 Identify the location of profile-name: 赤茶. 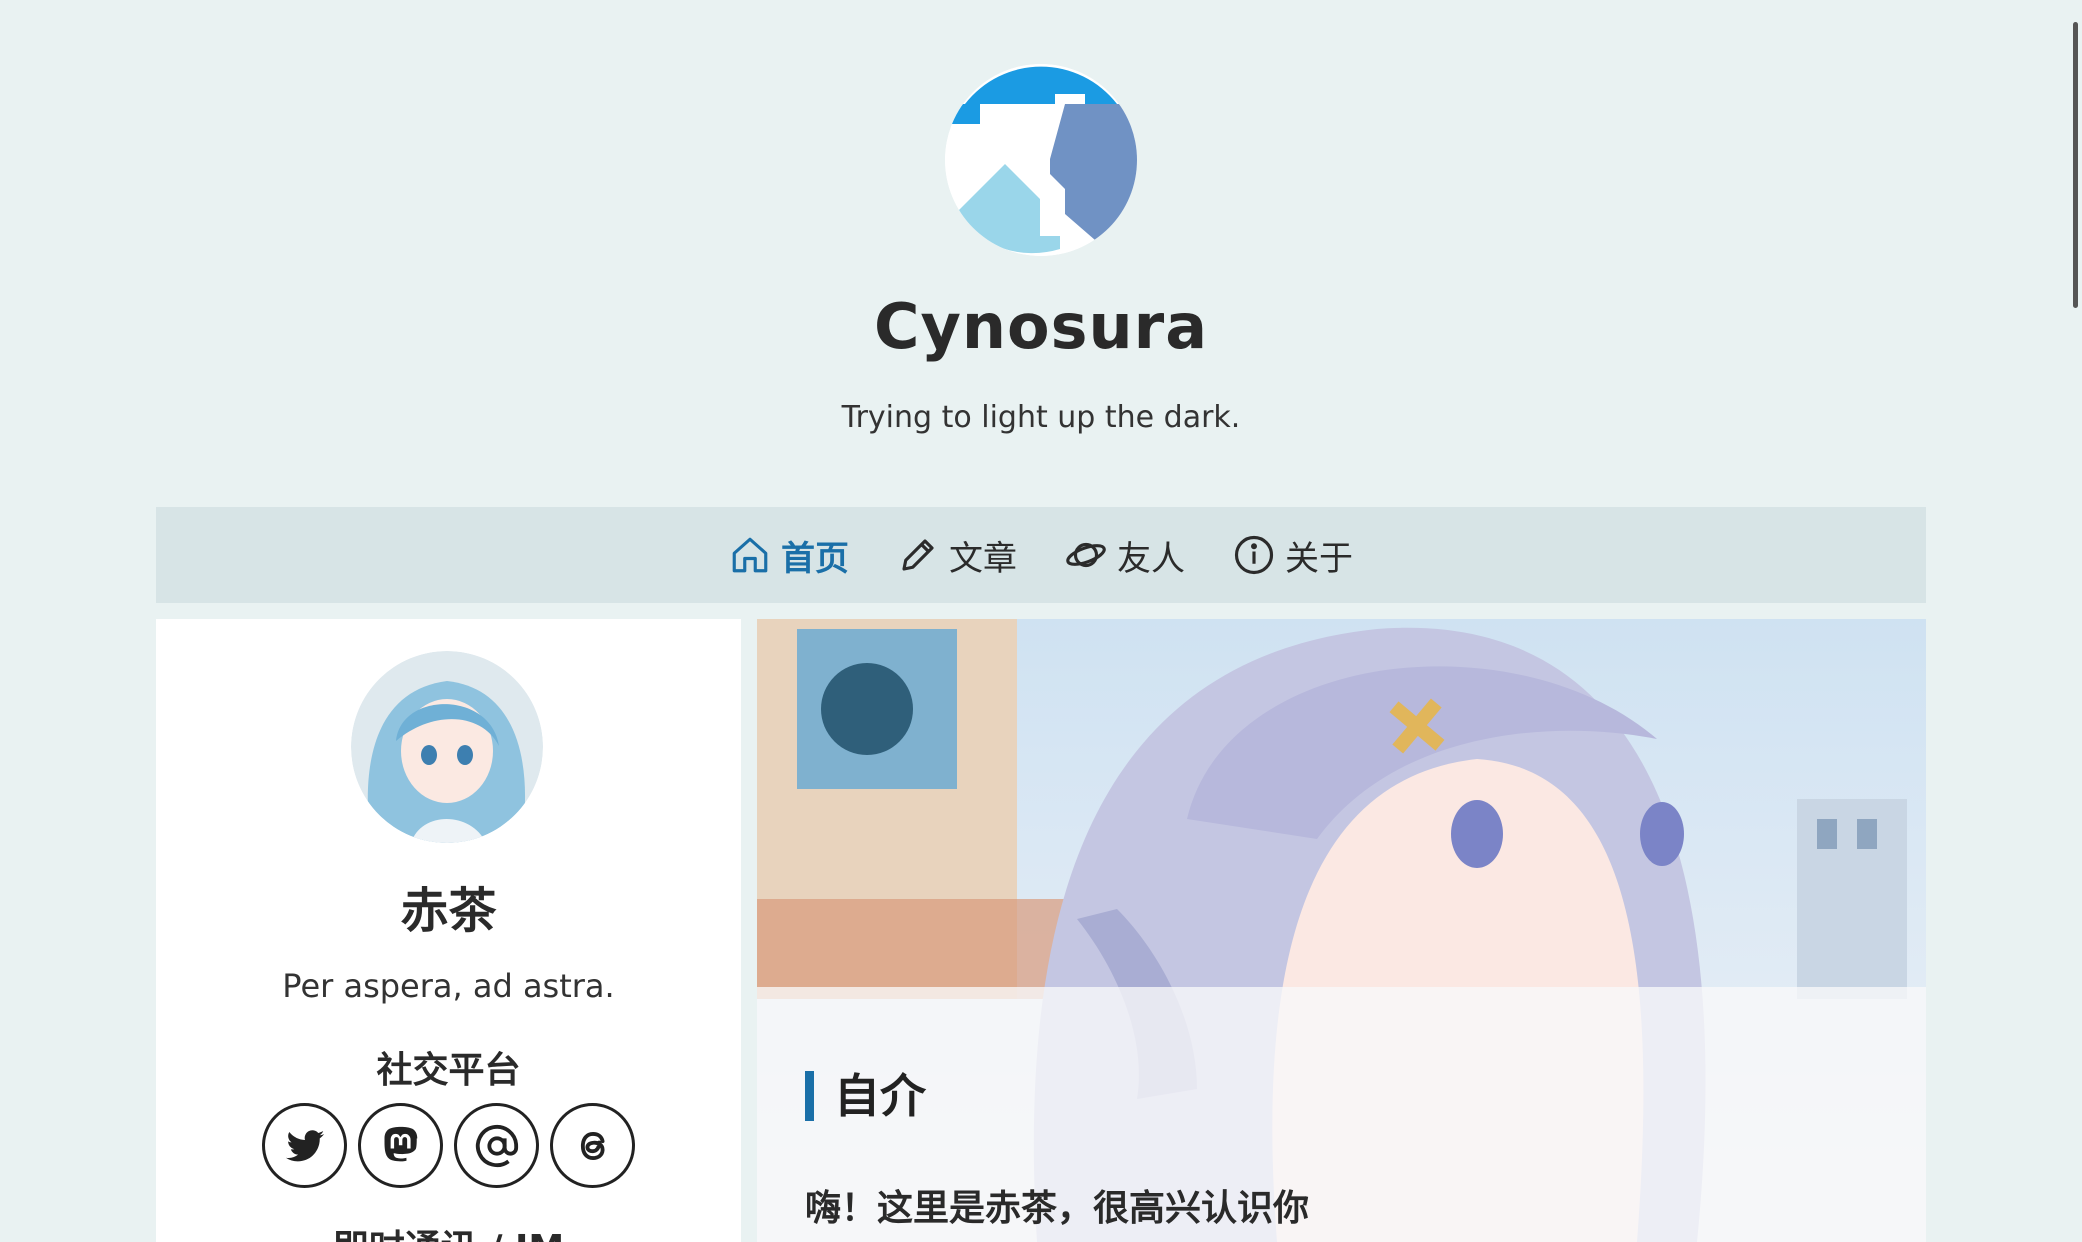
(448, 911).